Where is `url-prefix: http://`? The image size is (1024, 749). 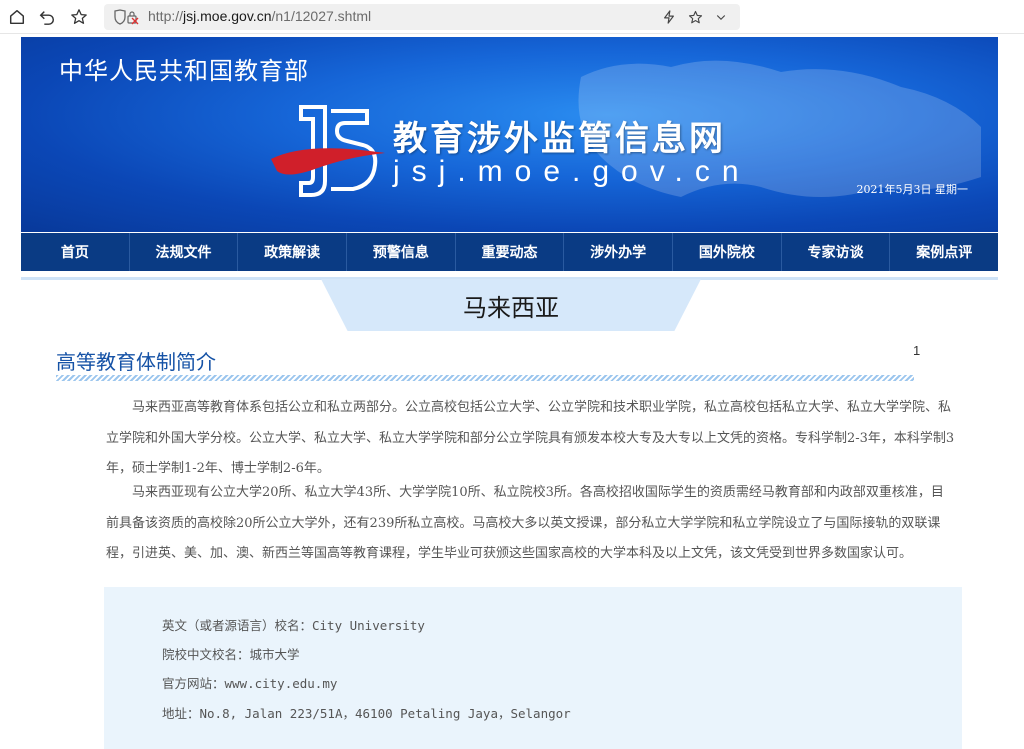 url-prefix: http:// is located at coordinates (166, 16).